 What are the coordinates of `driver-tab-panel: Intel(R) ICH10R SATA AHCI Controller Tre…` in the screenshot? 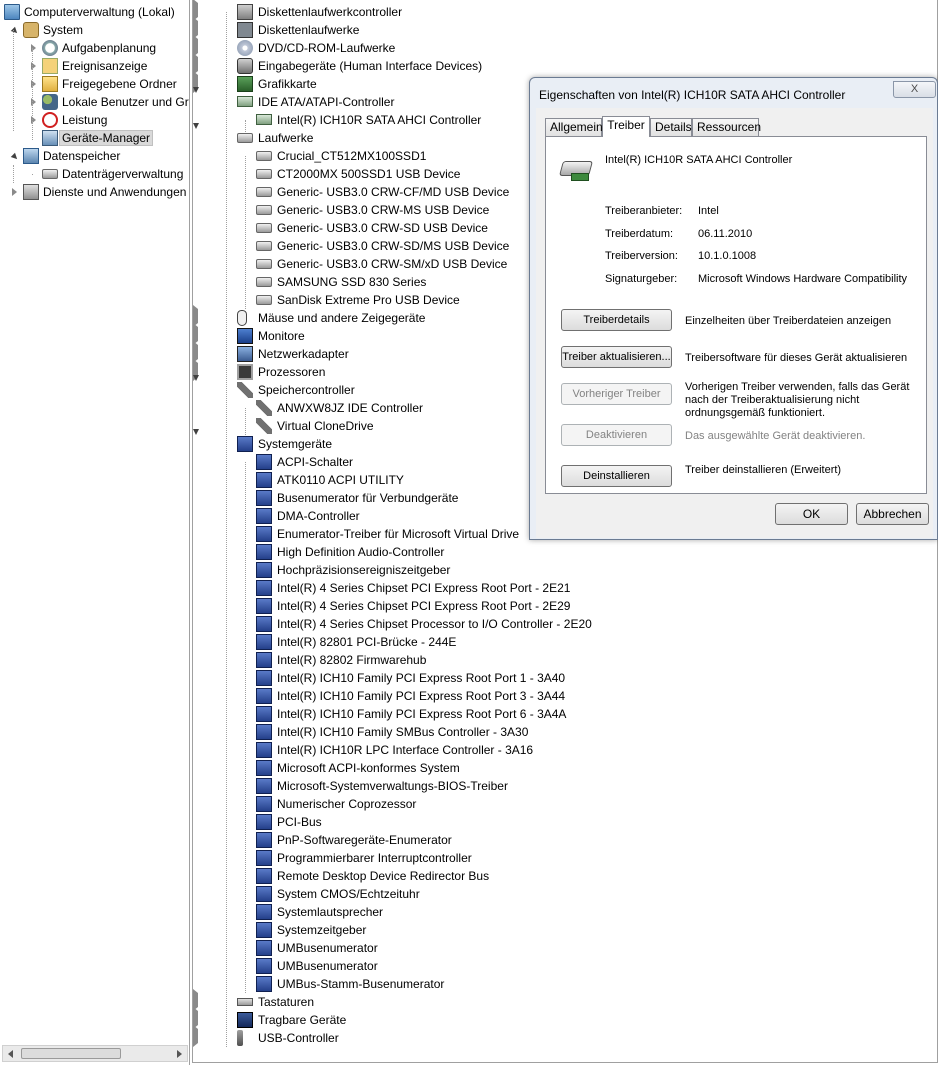 It's located at (736, 315).